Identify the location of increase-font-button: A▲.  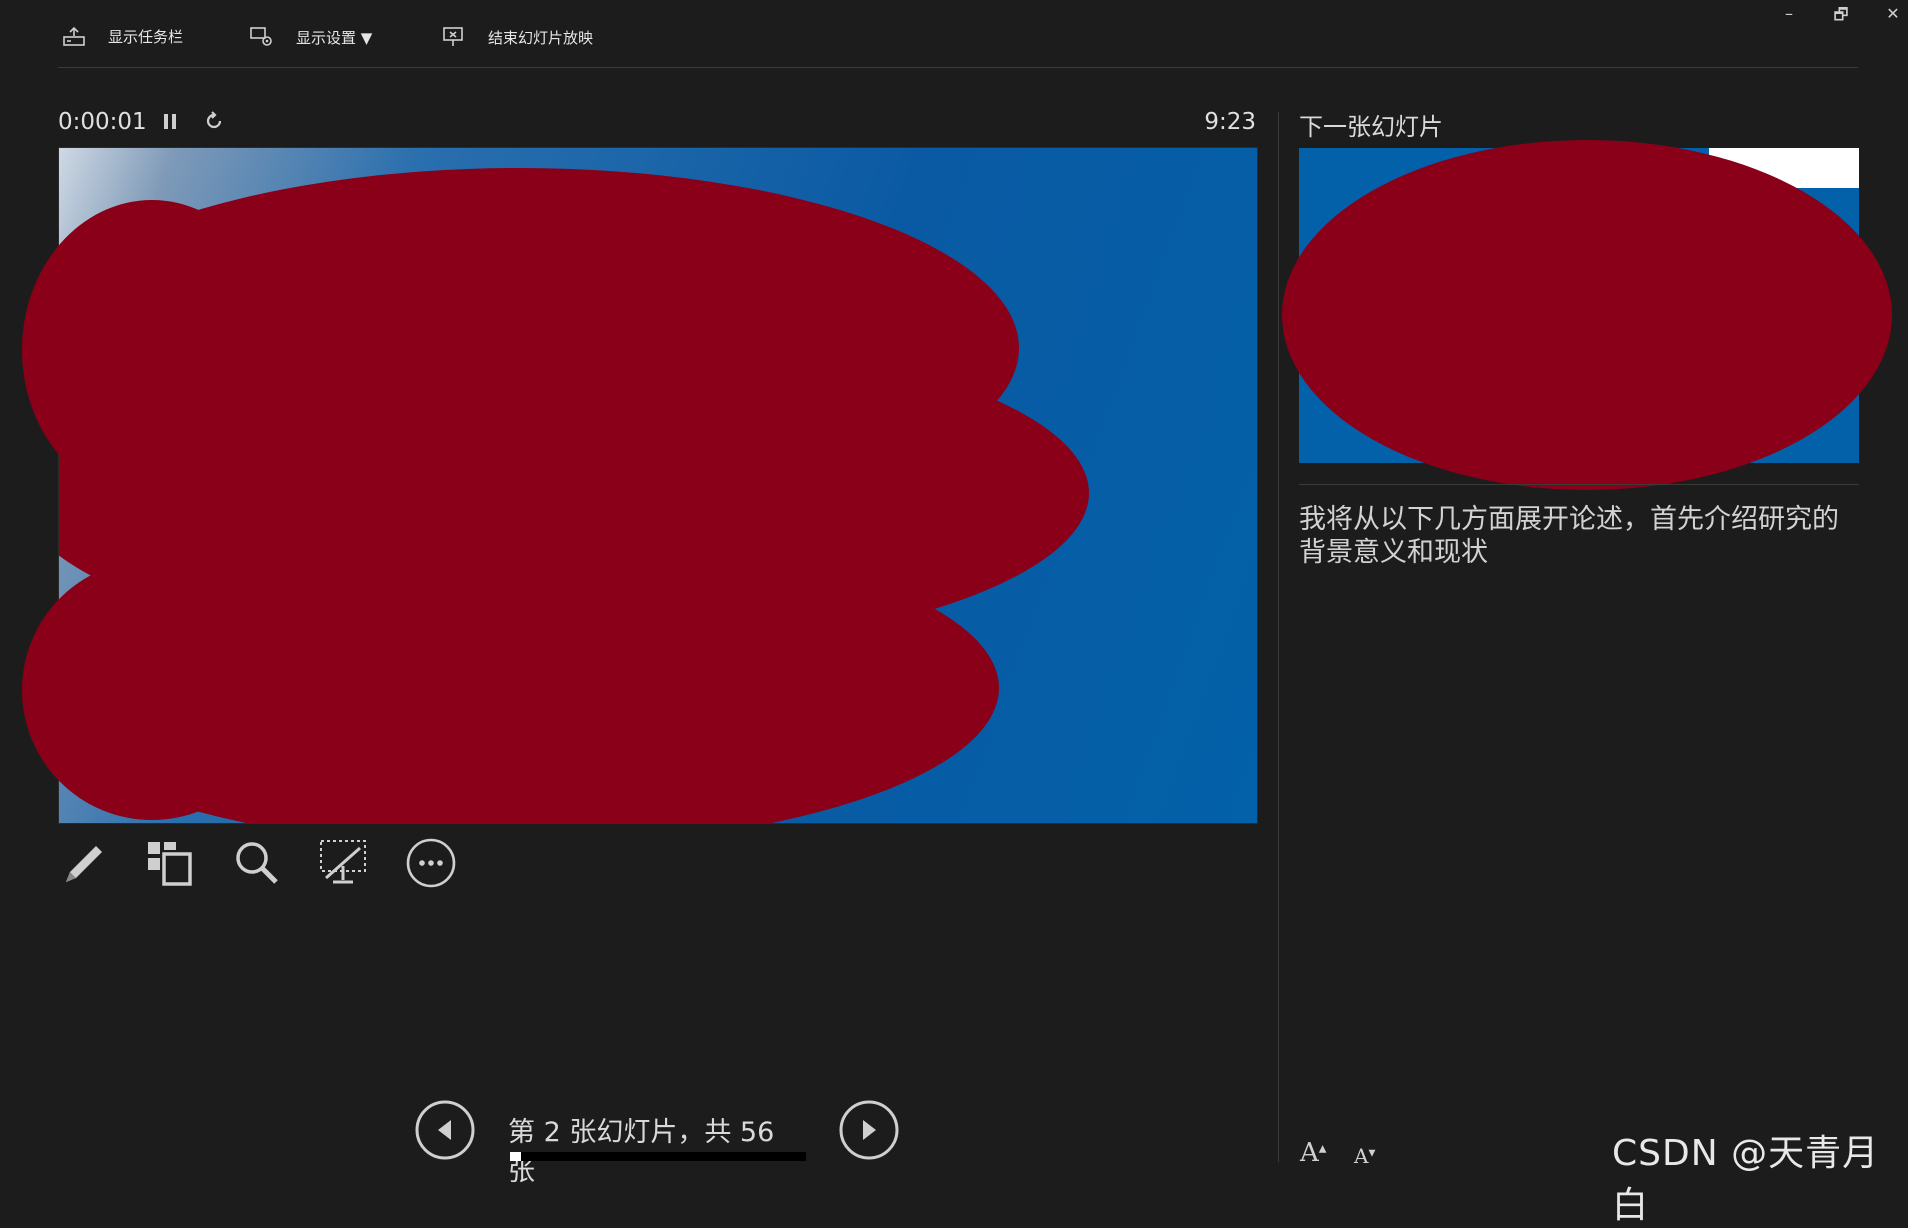
(1313, 1153).